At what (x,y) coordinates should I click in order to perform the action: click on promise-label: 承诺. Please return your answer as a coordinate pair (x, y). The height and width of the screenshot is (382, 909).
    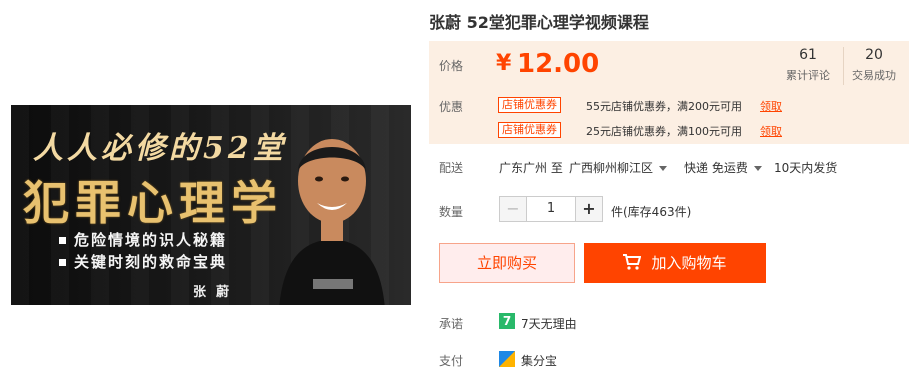
    Looking at the image, I should click on (451, 324).